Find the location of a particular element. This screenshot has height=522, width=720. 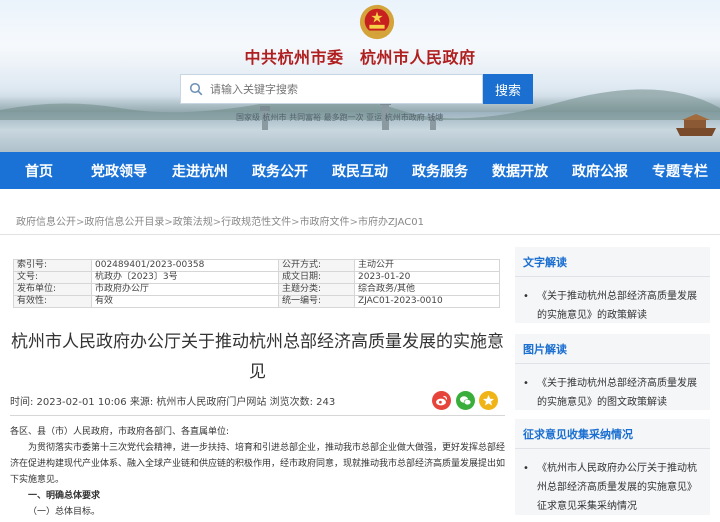

breadcrumb-item: 政策法规 is located at coordinates (193, 222).